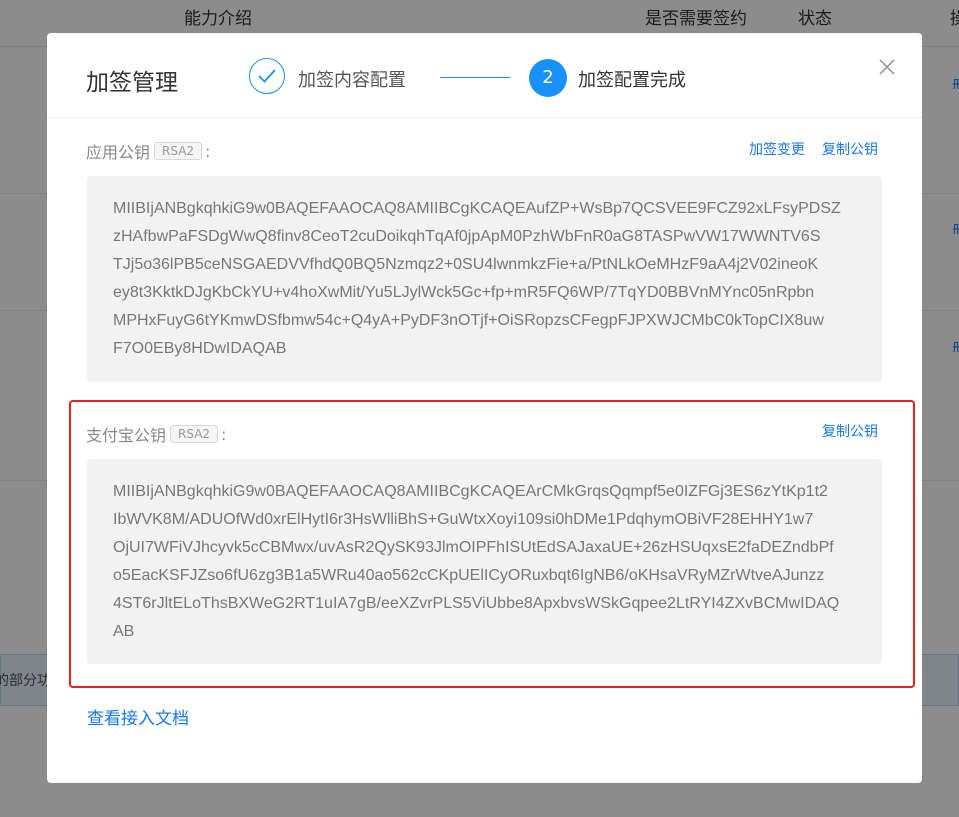 This screenshot has width=959, height=817. What do you see at coordinates (777, 149) in the screenshot?
I see `change-sign-link: 加签变更` at bounding box center [777, 149].